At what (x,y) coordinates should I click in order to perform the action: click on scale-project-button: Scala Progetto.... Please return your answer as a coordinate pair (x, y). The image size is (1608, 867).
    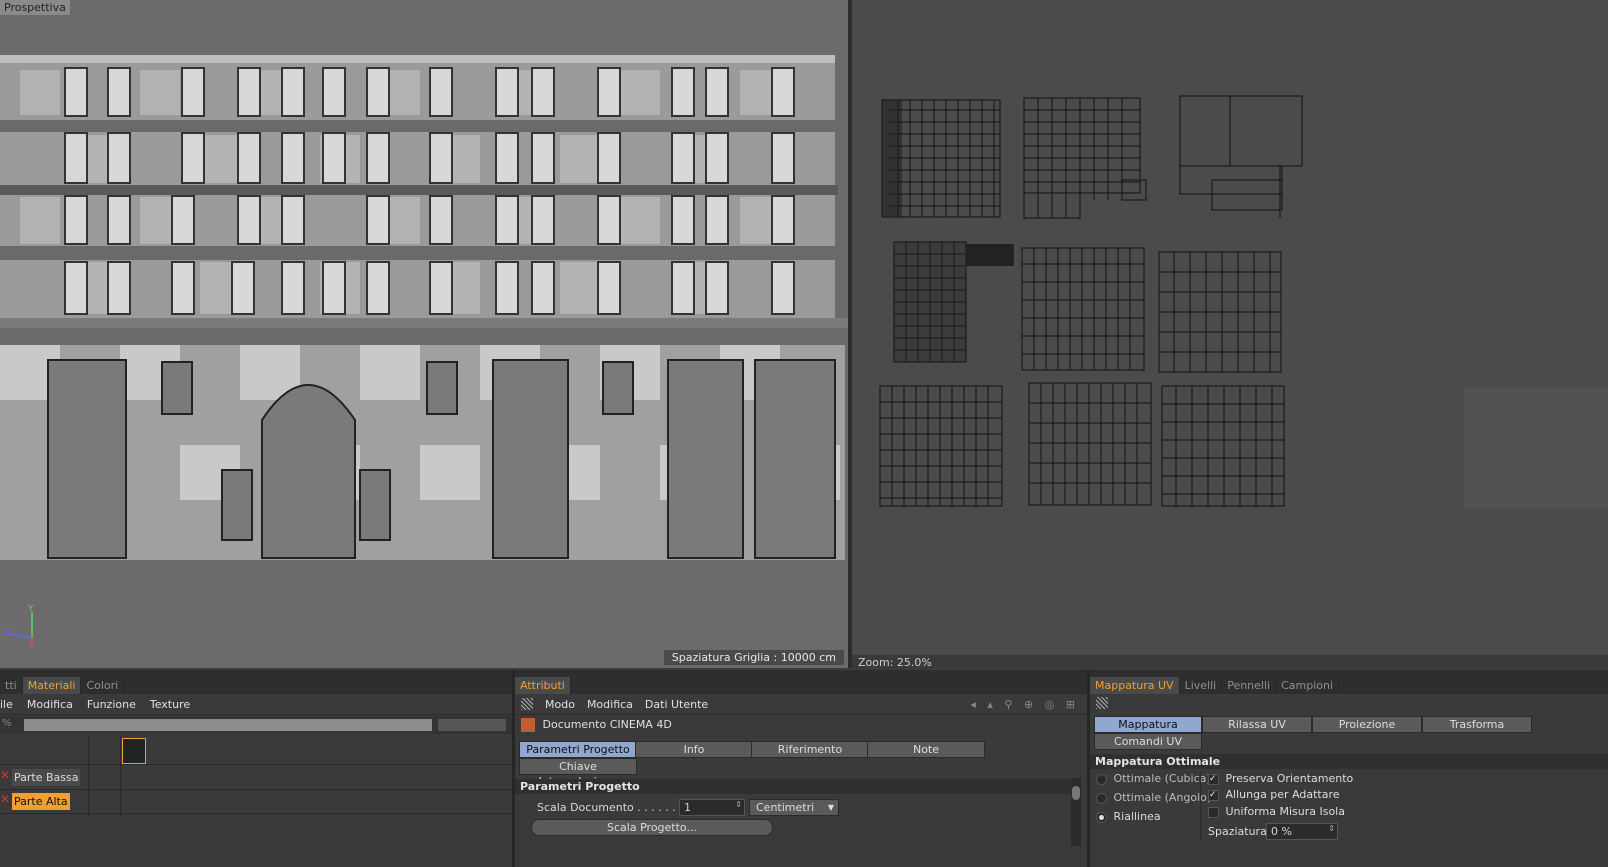
    Looking at the image, I should click on (652, 827).